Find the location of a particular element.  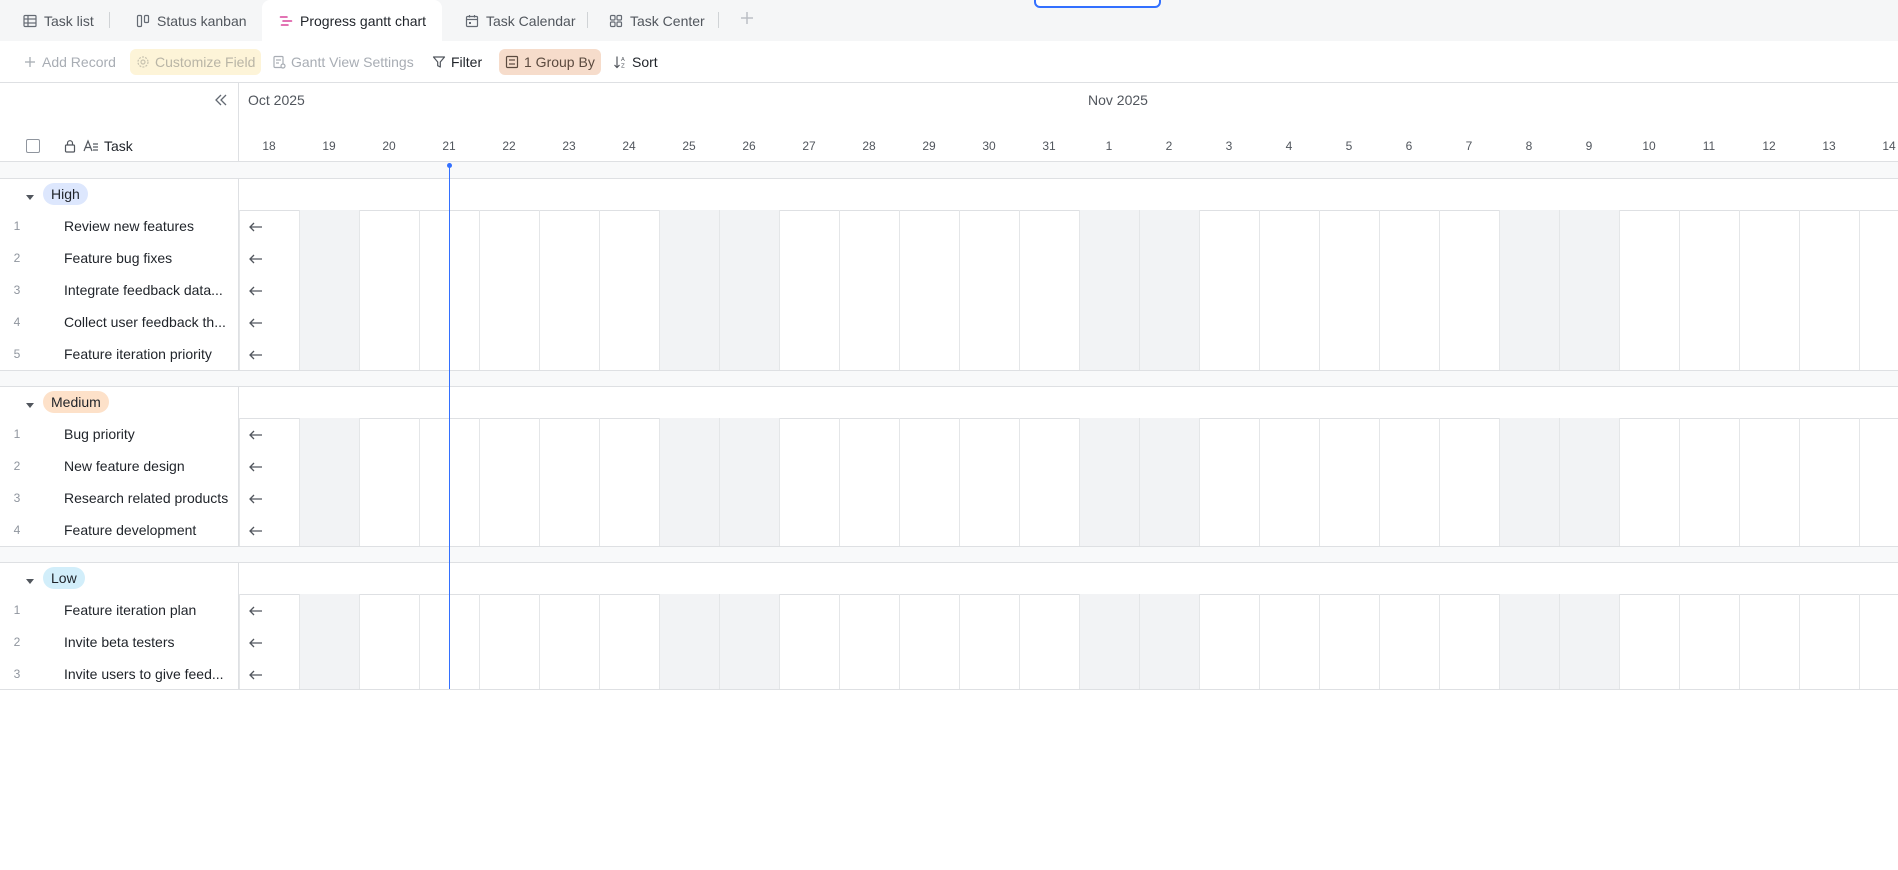

task-name: Feature iteration plan is located at coordinates (130, 610).